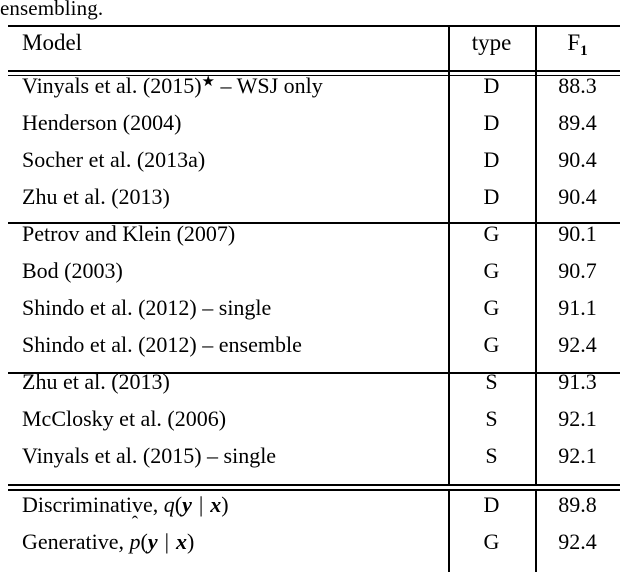 This screenshot has width=624, height=572. I want to click on cell-f1: 88.3, so click(577, 85).